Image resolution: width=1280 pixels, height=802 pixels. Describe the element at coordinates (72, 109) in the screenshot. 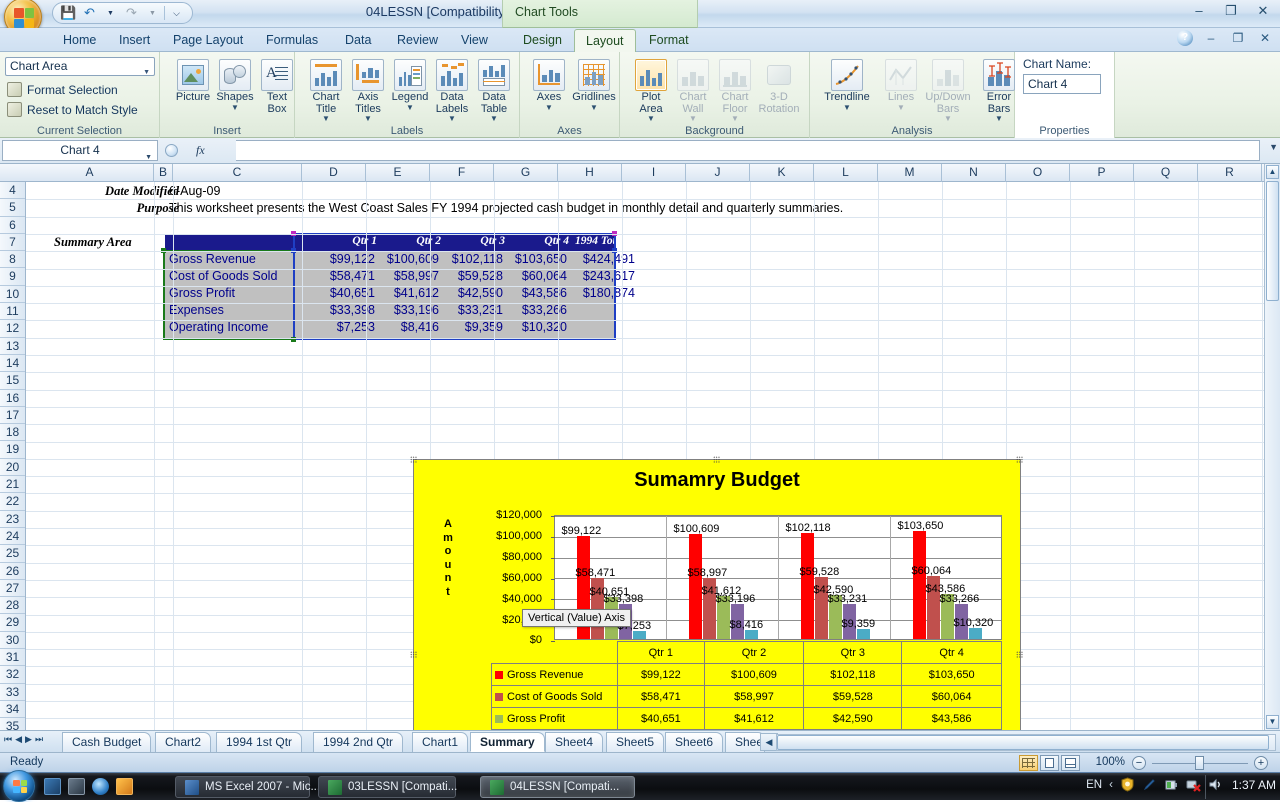

I see `reset-to-match-style-button: Reset to Match Style` at that location.